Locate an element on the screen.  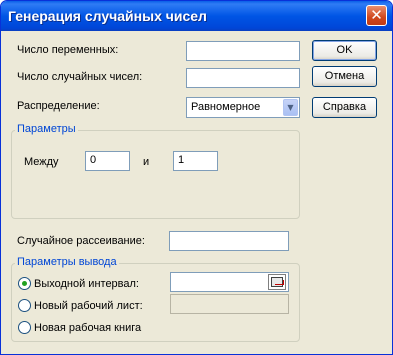
range-picker-arrow-icon is located at coordinates (279, 282).